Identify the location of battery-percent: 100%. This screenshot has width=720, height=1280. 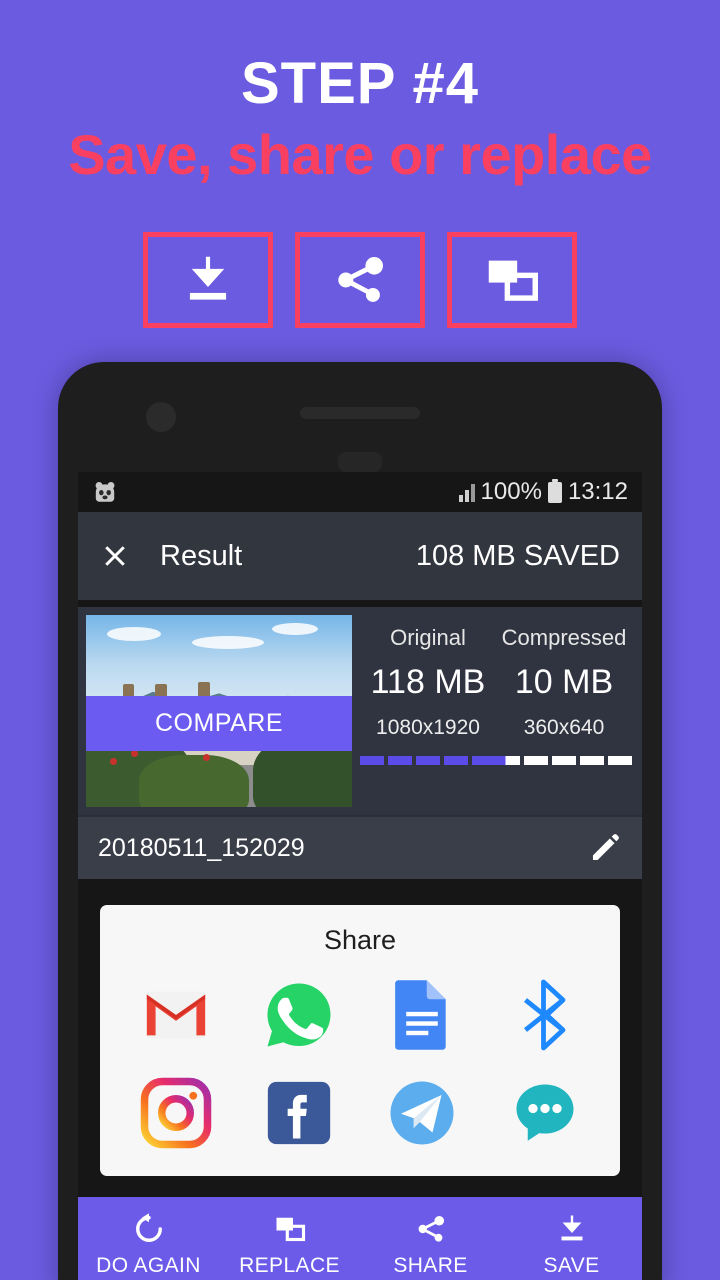
(511, 491).